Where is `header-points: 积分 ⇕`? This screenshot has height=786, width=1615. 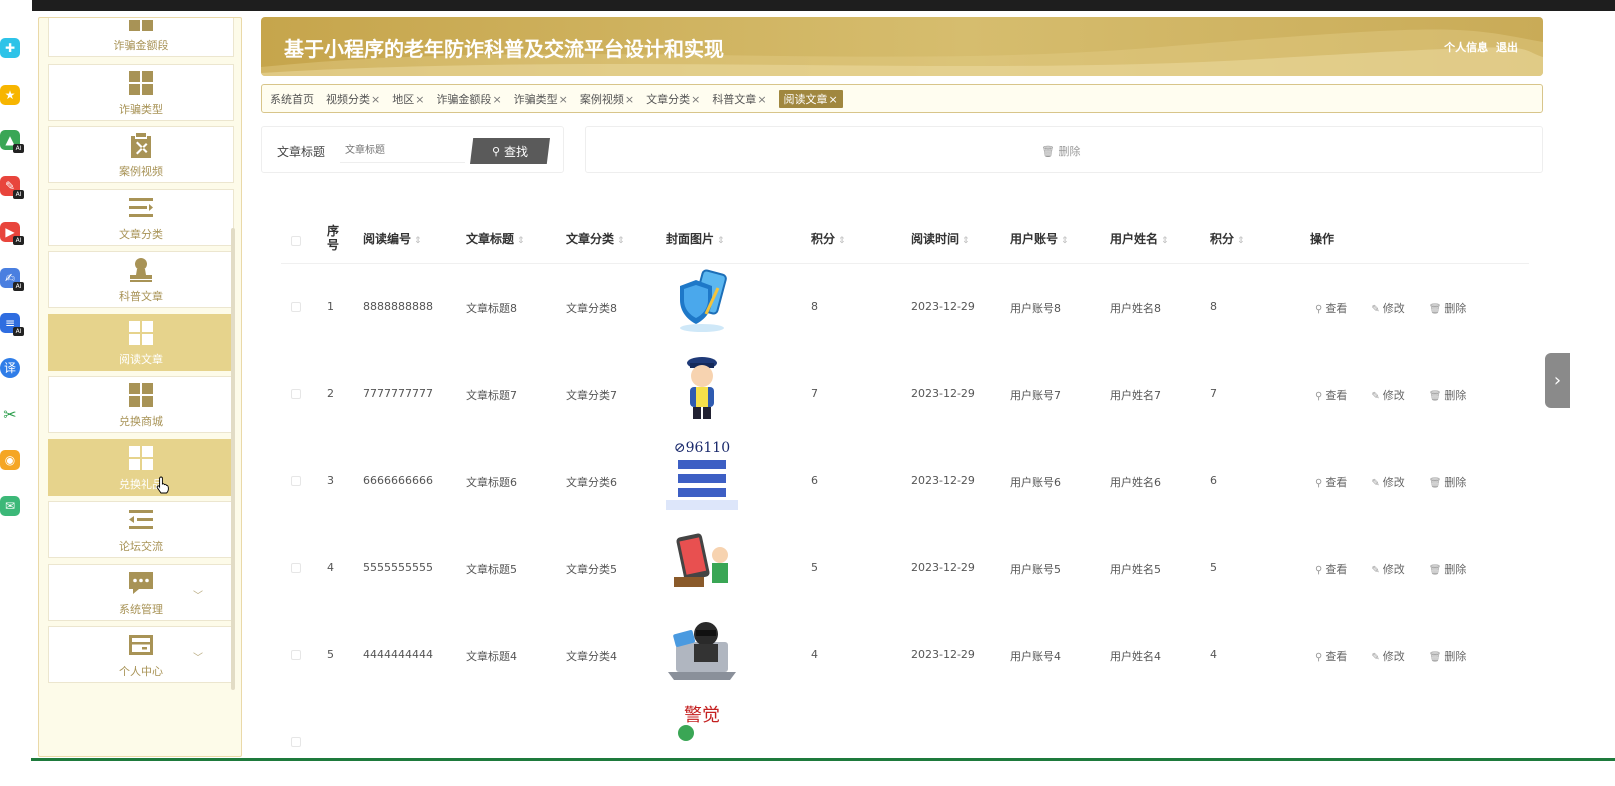 header-points: 积分 ⇕ is located at coordinates (828, 238).